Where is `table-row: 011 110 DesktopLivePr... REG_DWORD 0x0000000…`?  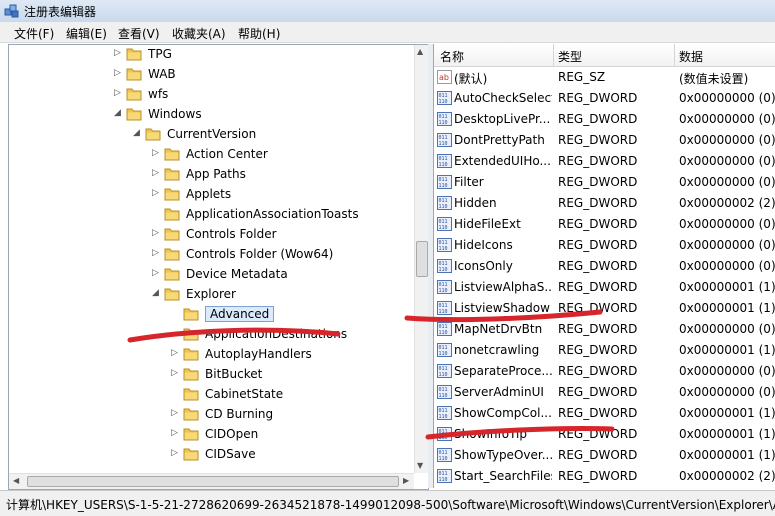 table-row: 011 110 DesktopLivePr... REG_DWORD 0x0000000… is located at coordinates (604, 119).